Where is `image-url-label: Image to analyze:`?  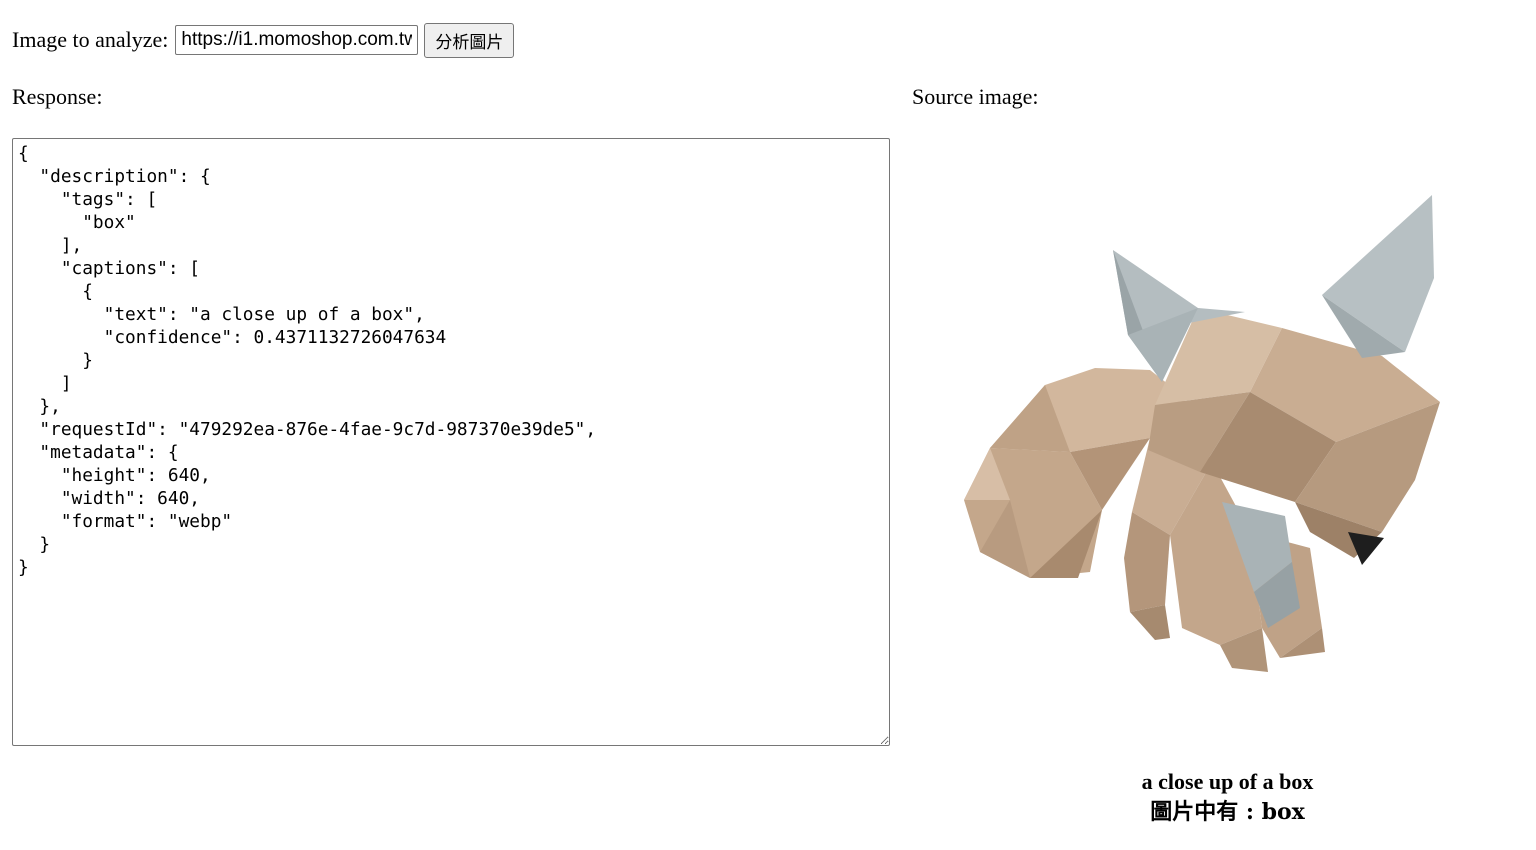 image-url-label: Image to analyze: is located at coordinates (90, 39).